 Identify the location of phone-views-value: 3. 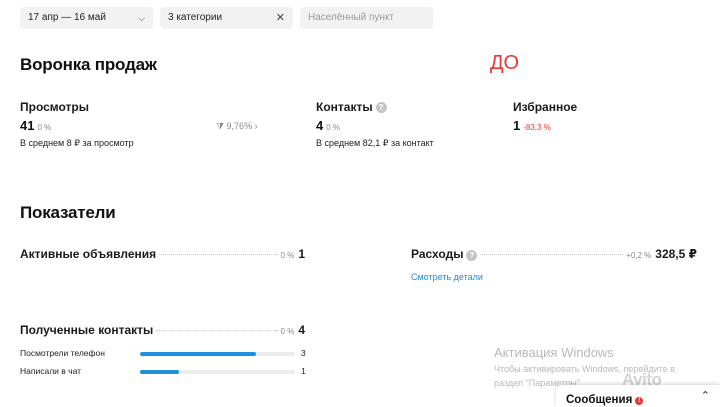
(303, 353).